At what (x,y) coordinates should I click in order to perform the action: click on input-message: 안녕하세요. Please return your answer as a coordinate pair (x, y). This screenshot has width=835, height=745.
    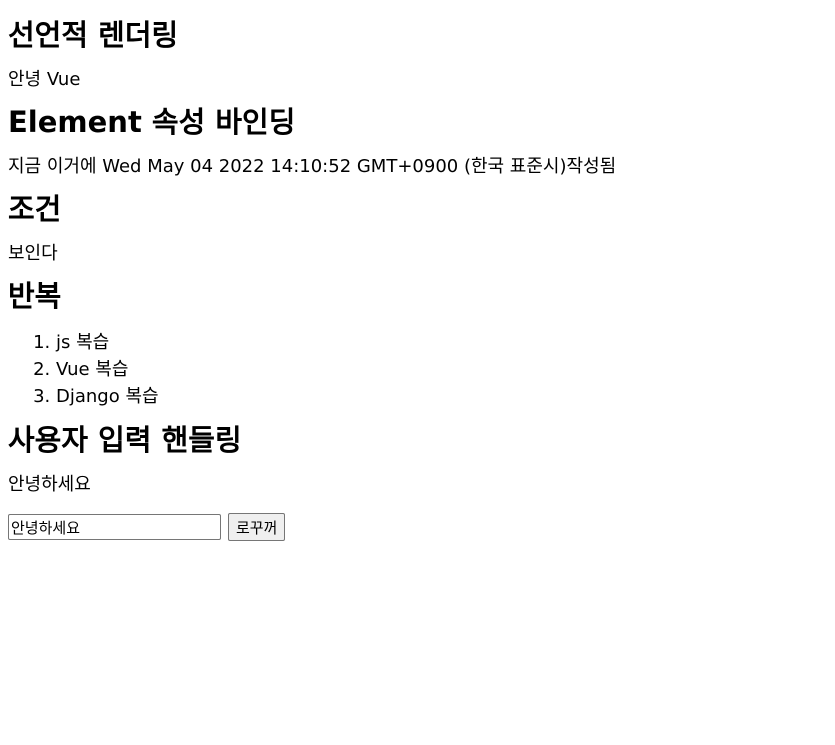
    Looking at the image, I should click on (49, 484).